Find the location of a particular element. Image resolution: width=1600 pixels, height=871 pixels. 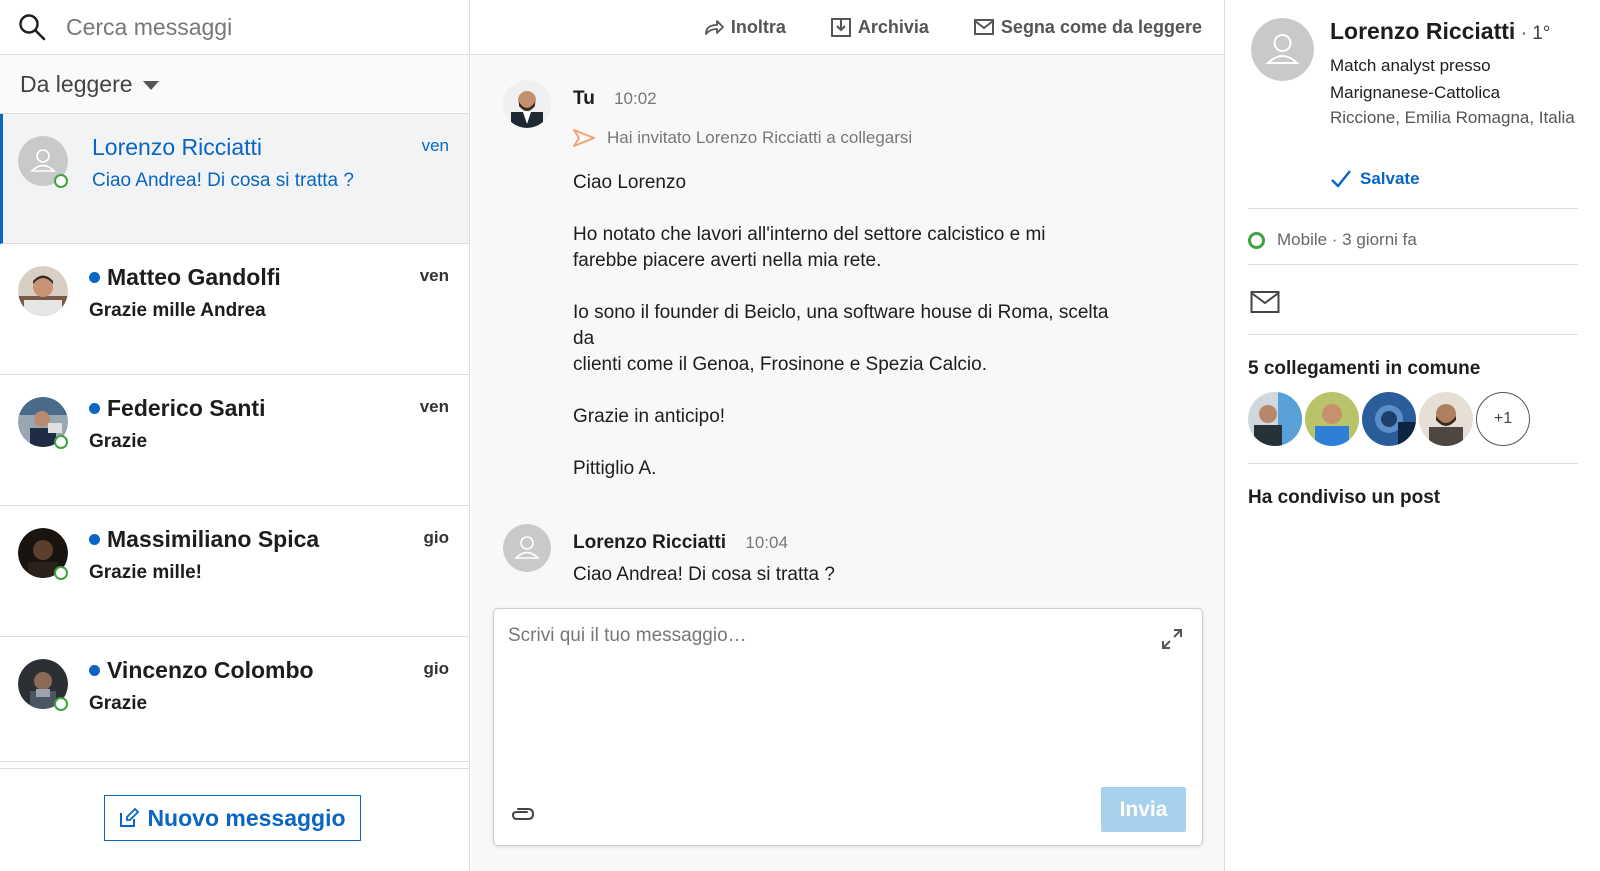

search-bar is located at coordinates (234, 27).